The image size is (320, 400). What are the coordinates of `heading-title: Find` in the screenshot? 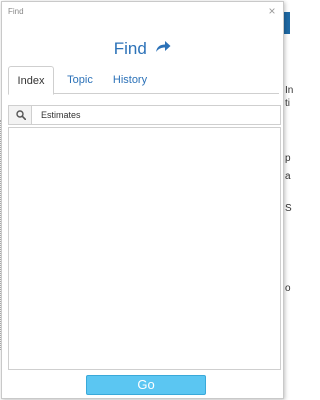 It's located at (130, 48).